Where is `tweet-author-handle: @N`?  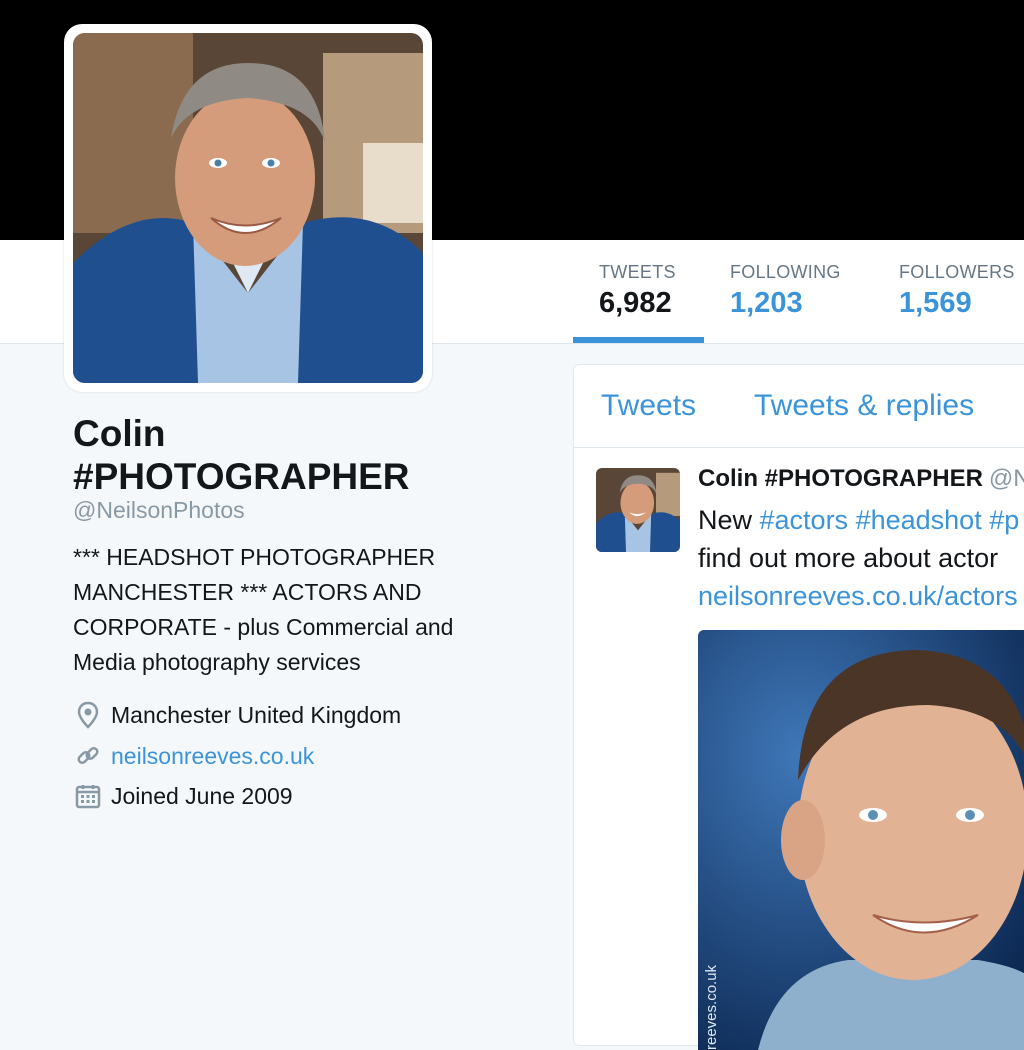 tweet-author-handle: @N is located at coordinates (1006, 478).